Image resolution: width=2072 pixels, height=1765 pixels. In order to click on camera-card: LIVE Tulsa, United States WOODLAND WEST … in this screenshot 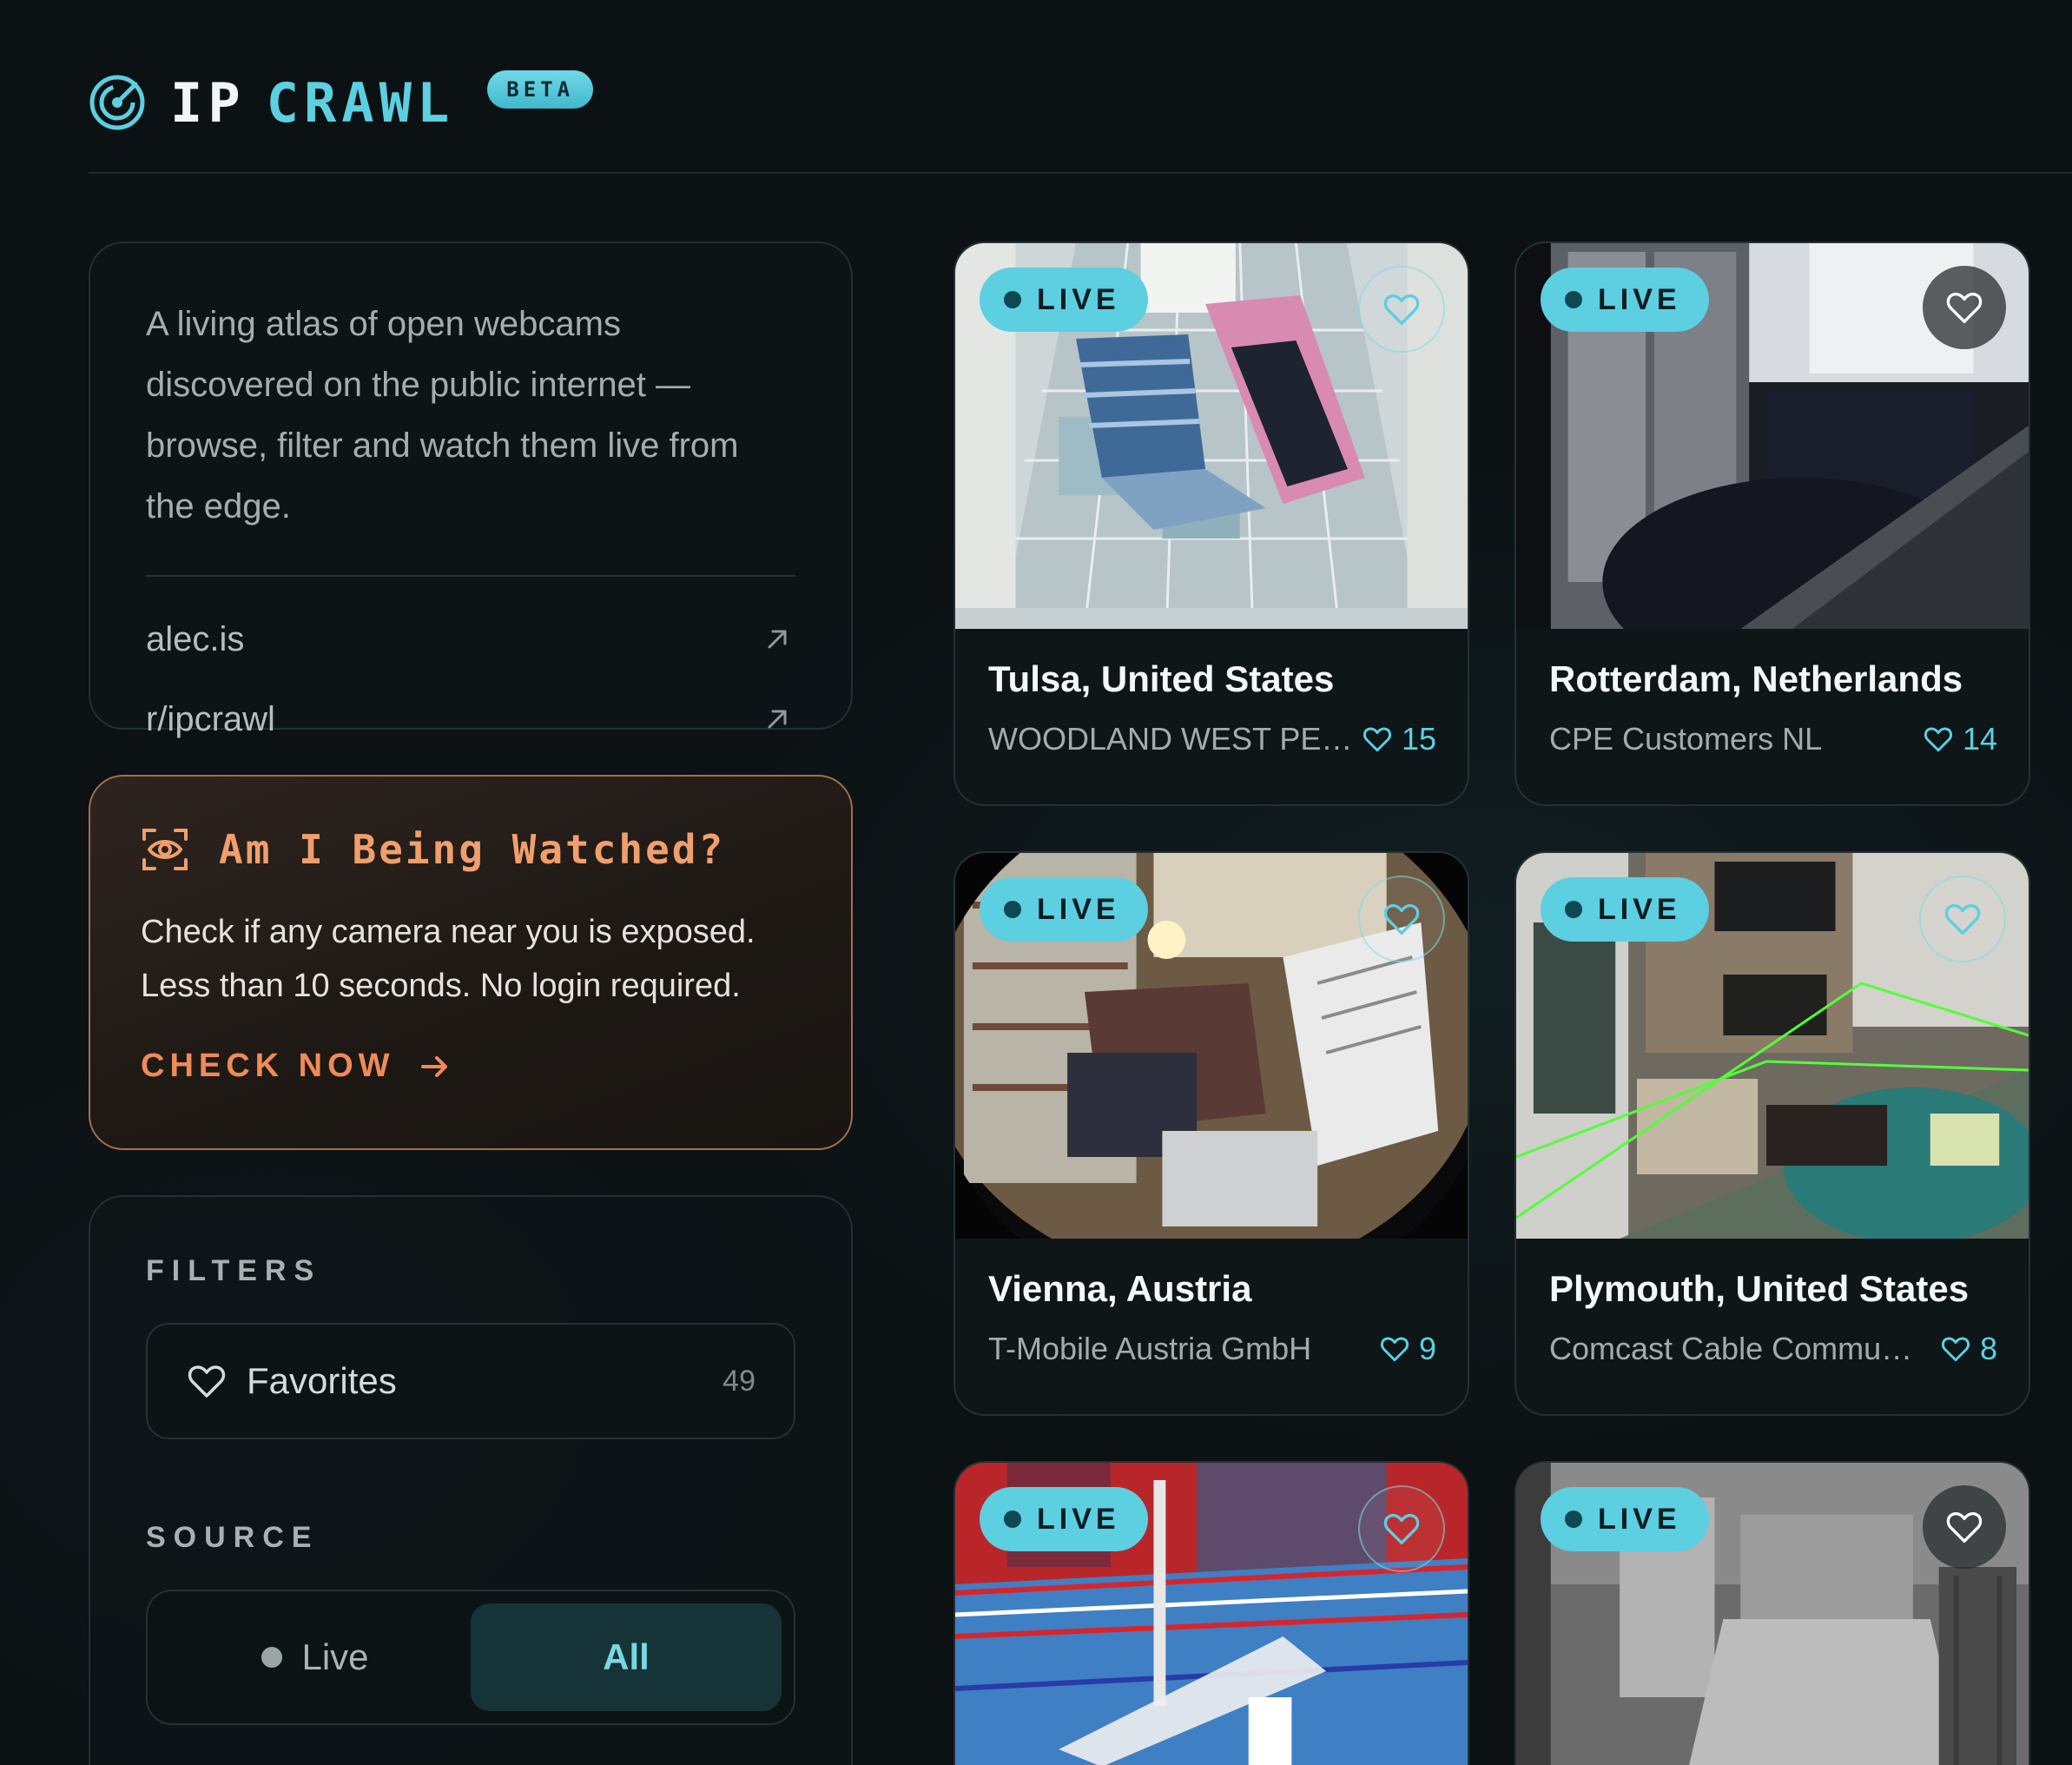, I will do `click(1212, 524)`.